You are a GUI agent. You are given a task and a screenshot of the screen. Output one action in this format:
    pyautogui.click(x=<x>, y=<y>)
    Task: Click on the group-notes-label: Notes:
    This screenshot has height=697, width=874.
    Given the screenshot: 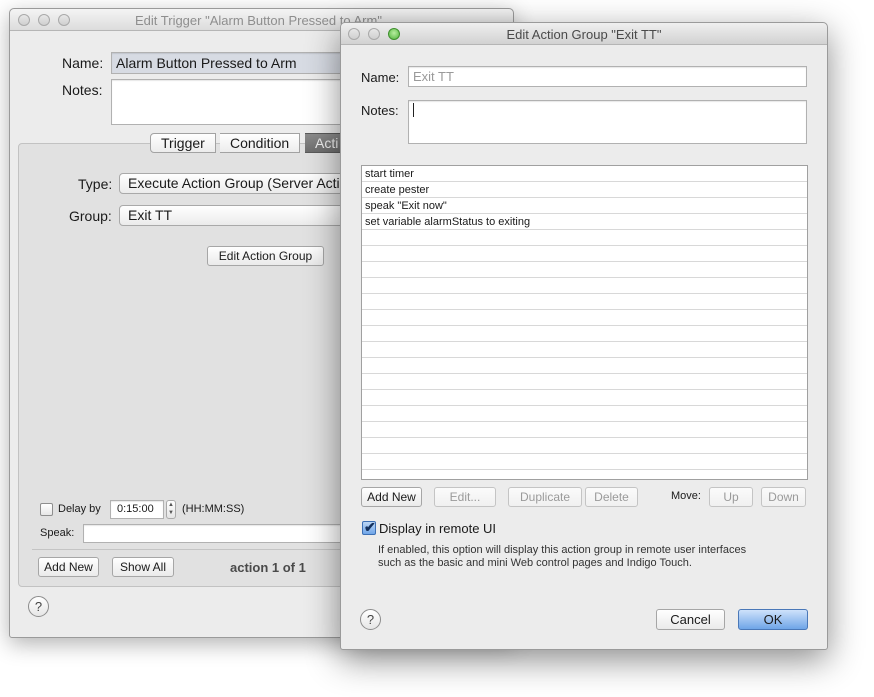 What is the action you would take?
    pyautogui.click(x=380, y=110)
    